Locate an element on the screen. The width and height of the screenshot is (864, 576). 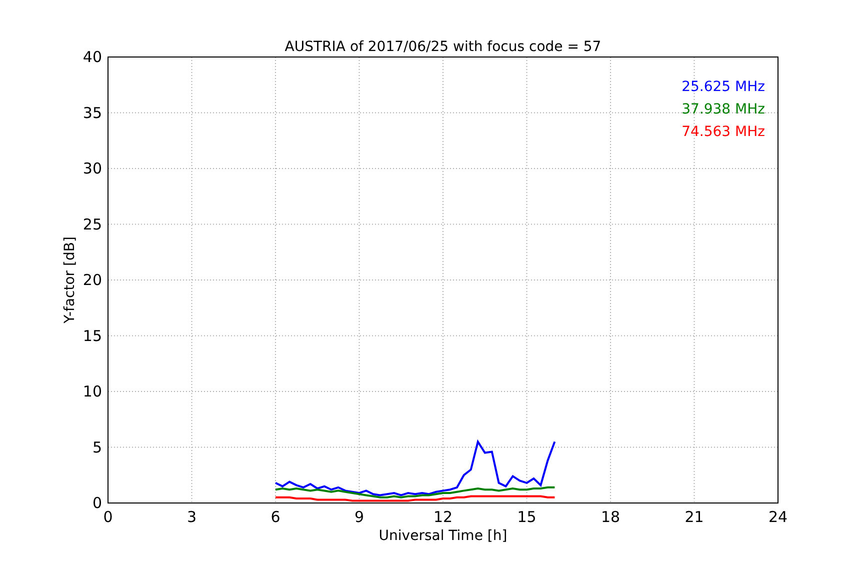
tick-label: 9 is located at coordinates (359, 517).